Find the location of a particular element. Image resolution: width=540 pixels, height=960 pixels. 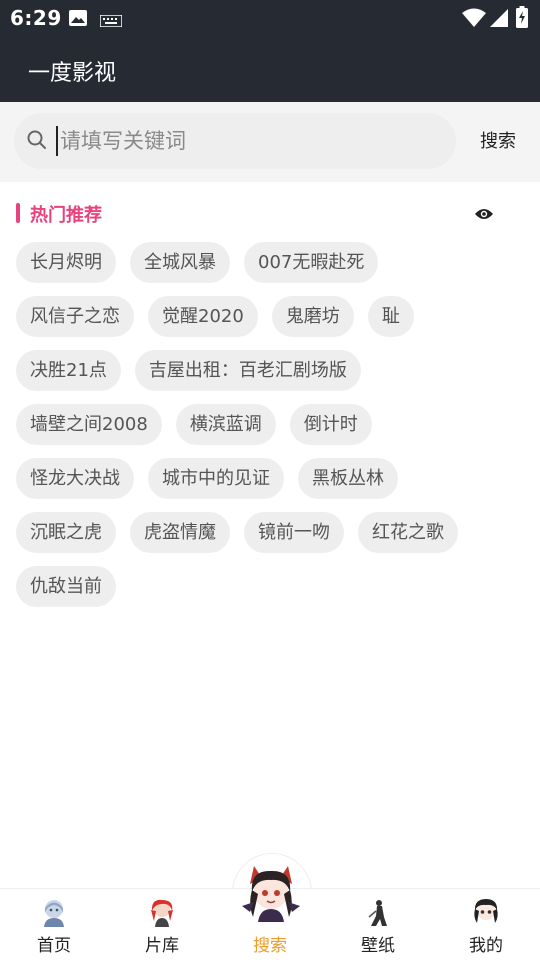

status-time: 6:29 is located at coordinates (36, 18).